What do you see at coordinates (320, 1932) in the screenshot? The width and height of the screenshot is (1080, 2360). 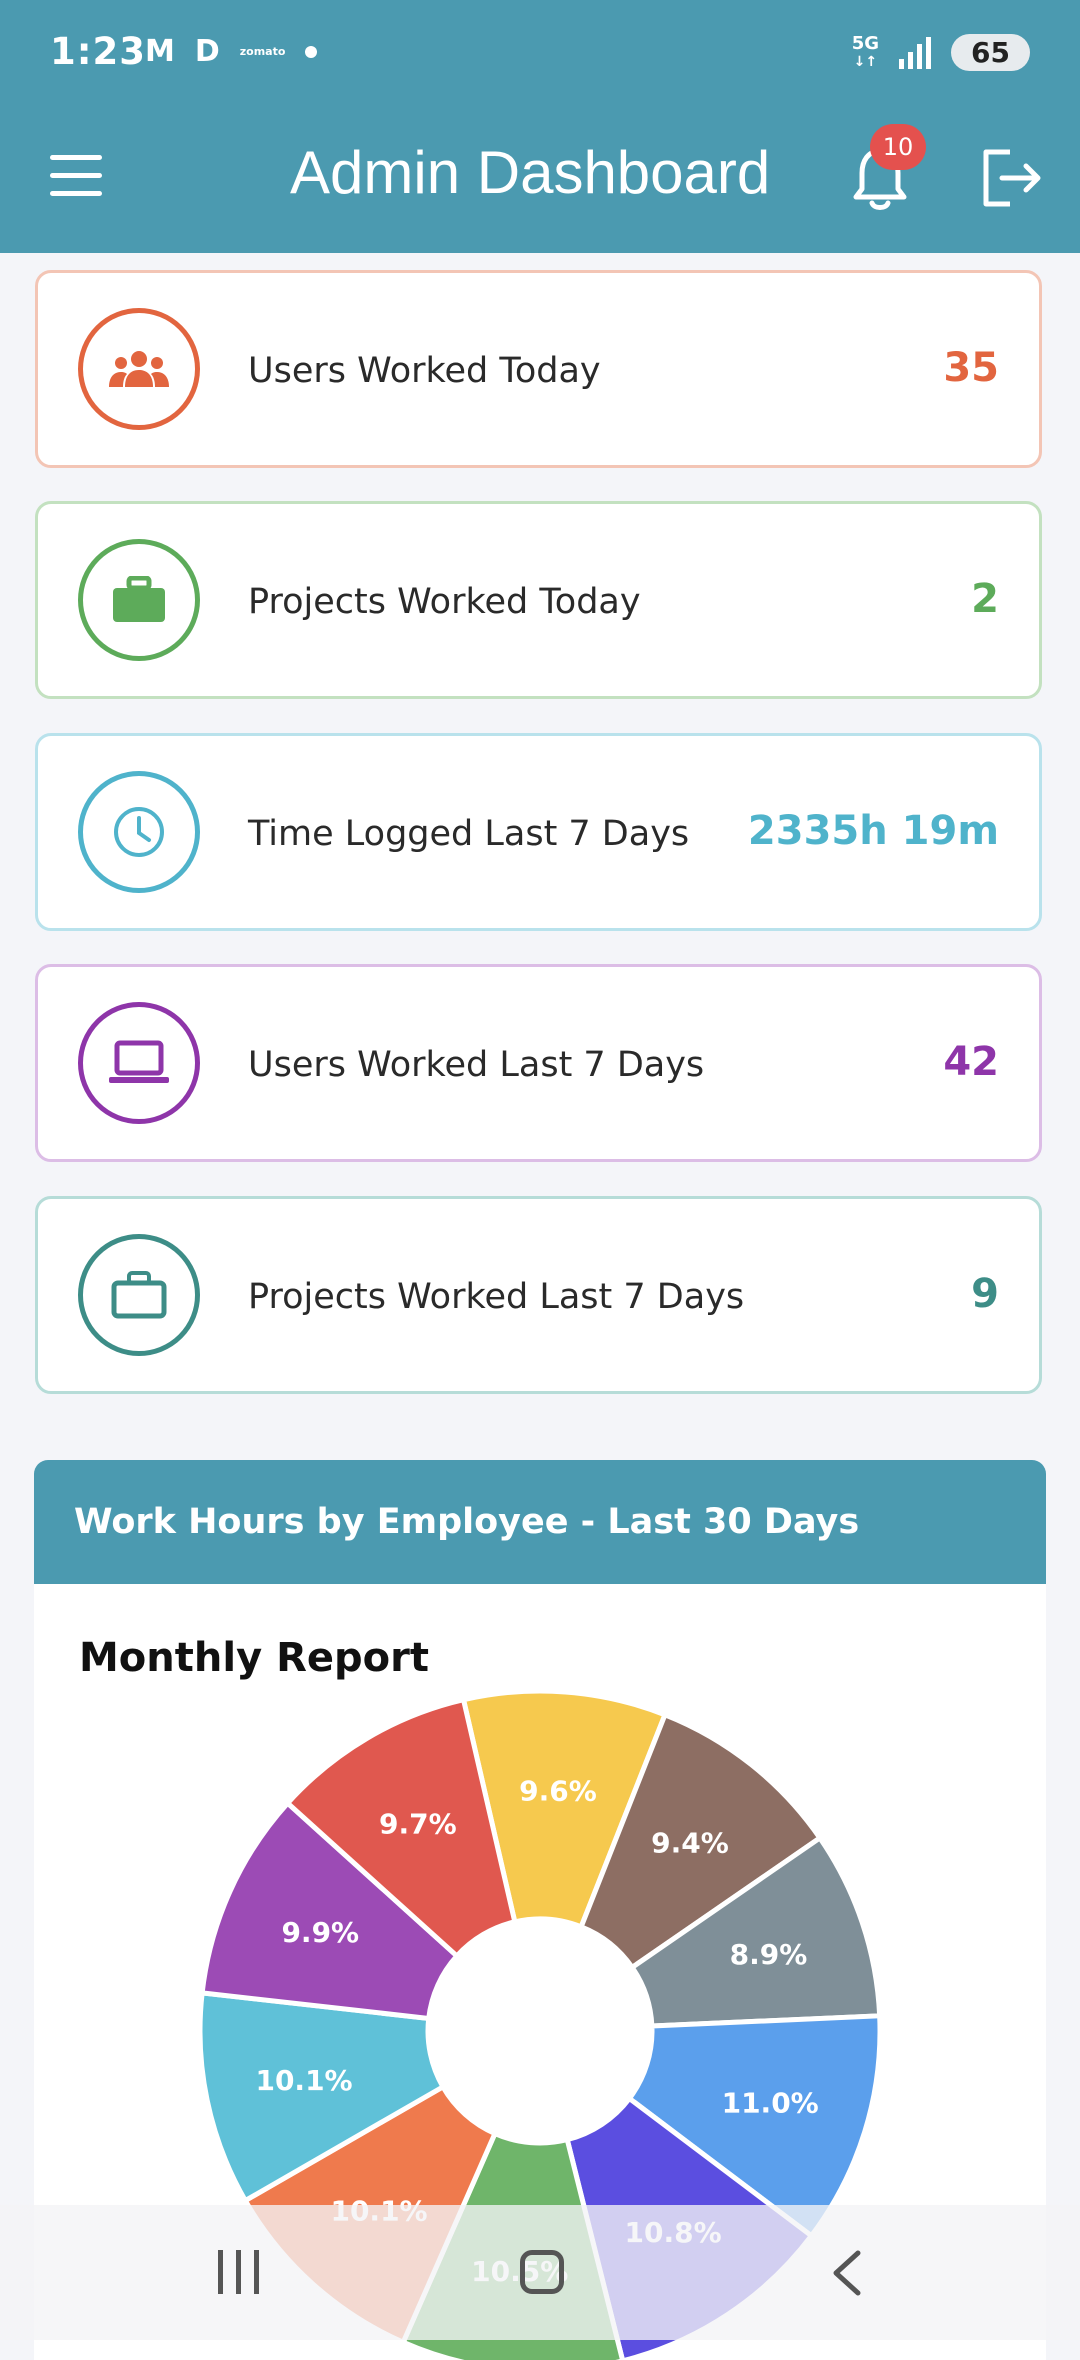 I see `pie-slice-label: 9.9%` at bounding box center [320, 1932].